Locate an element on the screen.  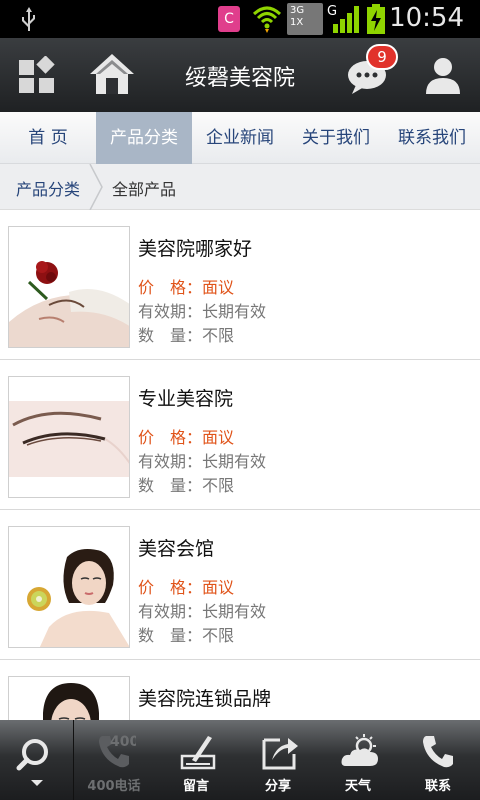
tab-contact-us: 联系我们 is located at coordinates (432, 138).